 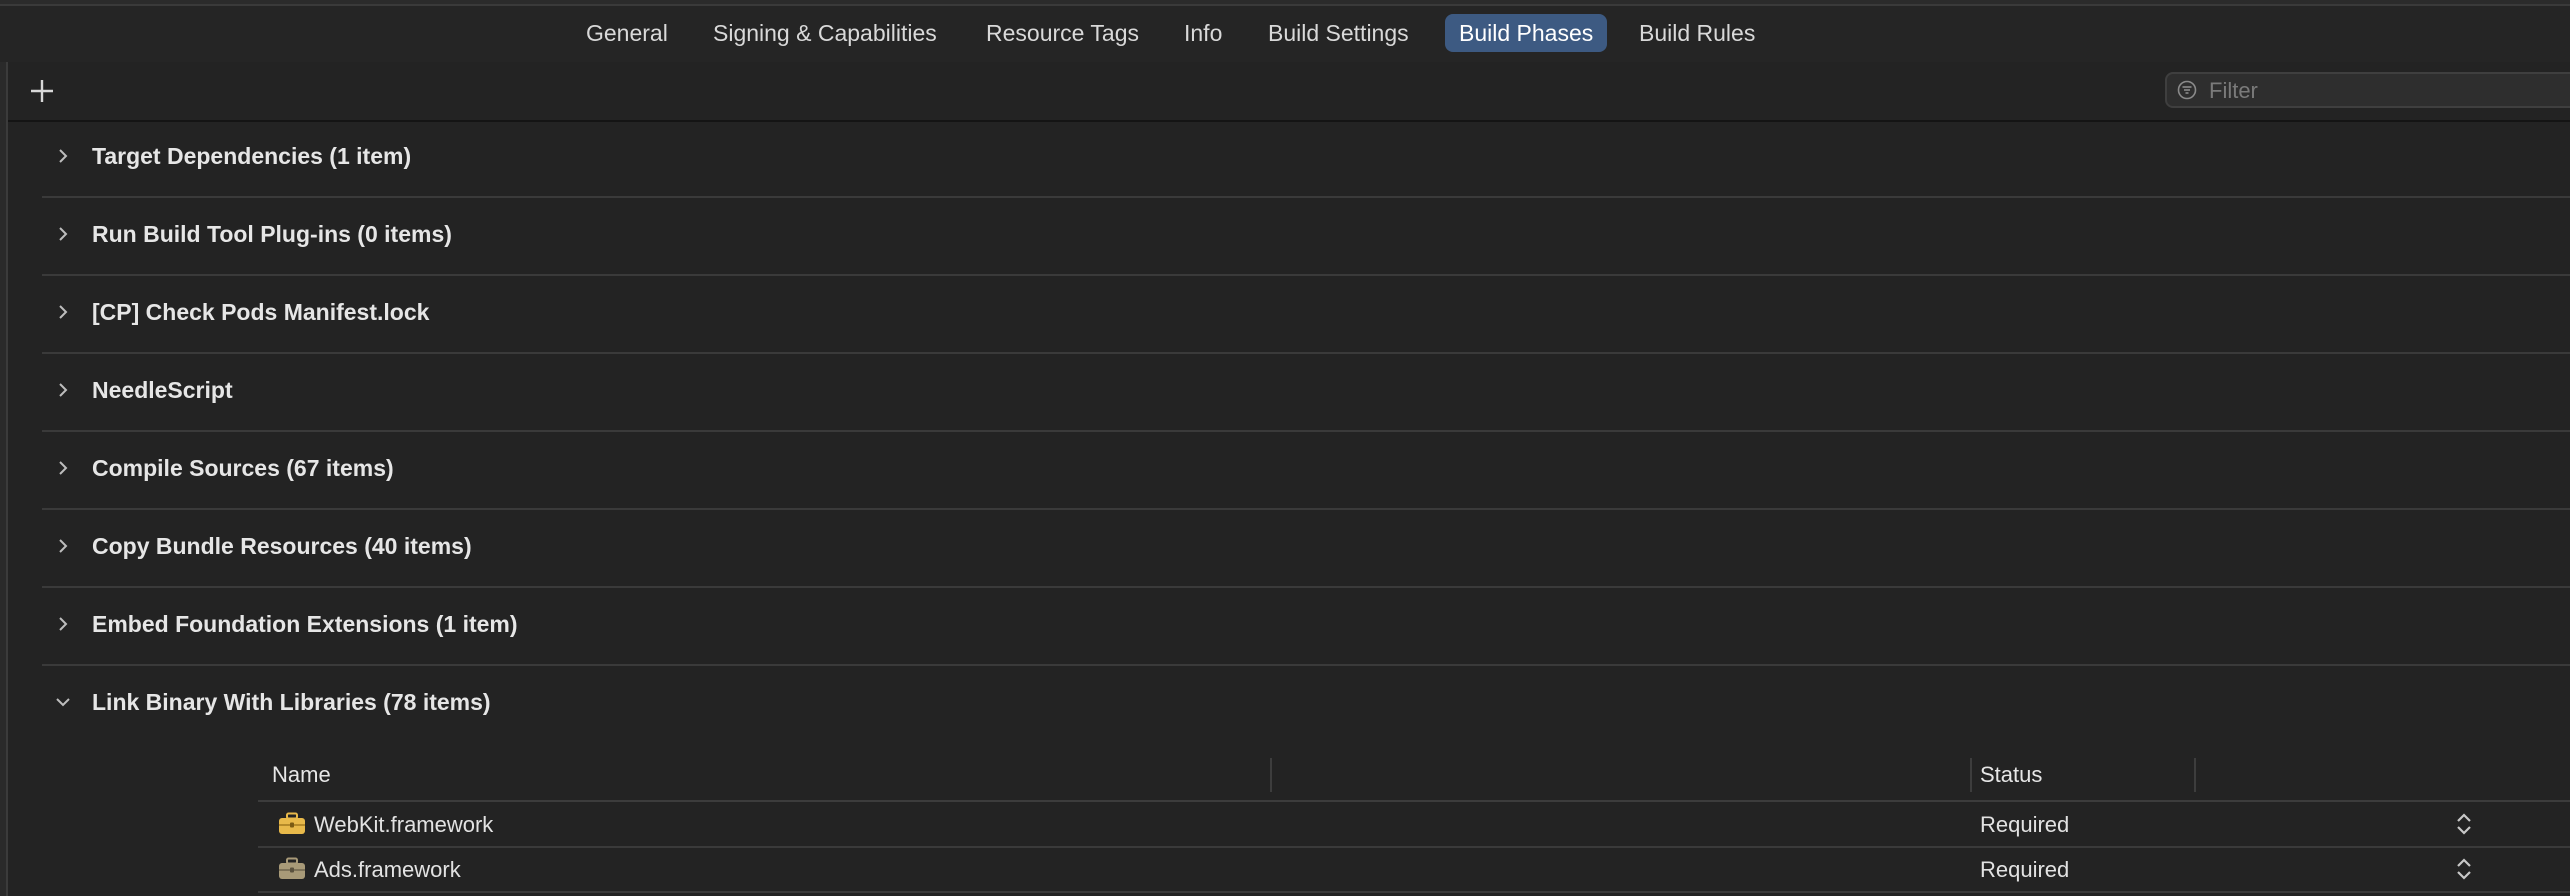 I want to click on column-header-status: Status, so click(x=2011, y=775).